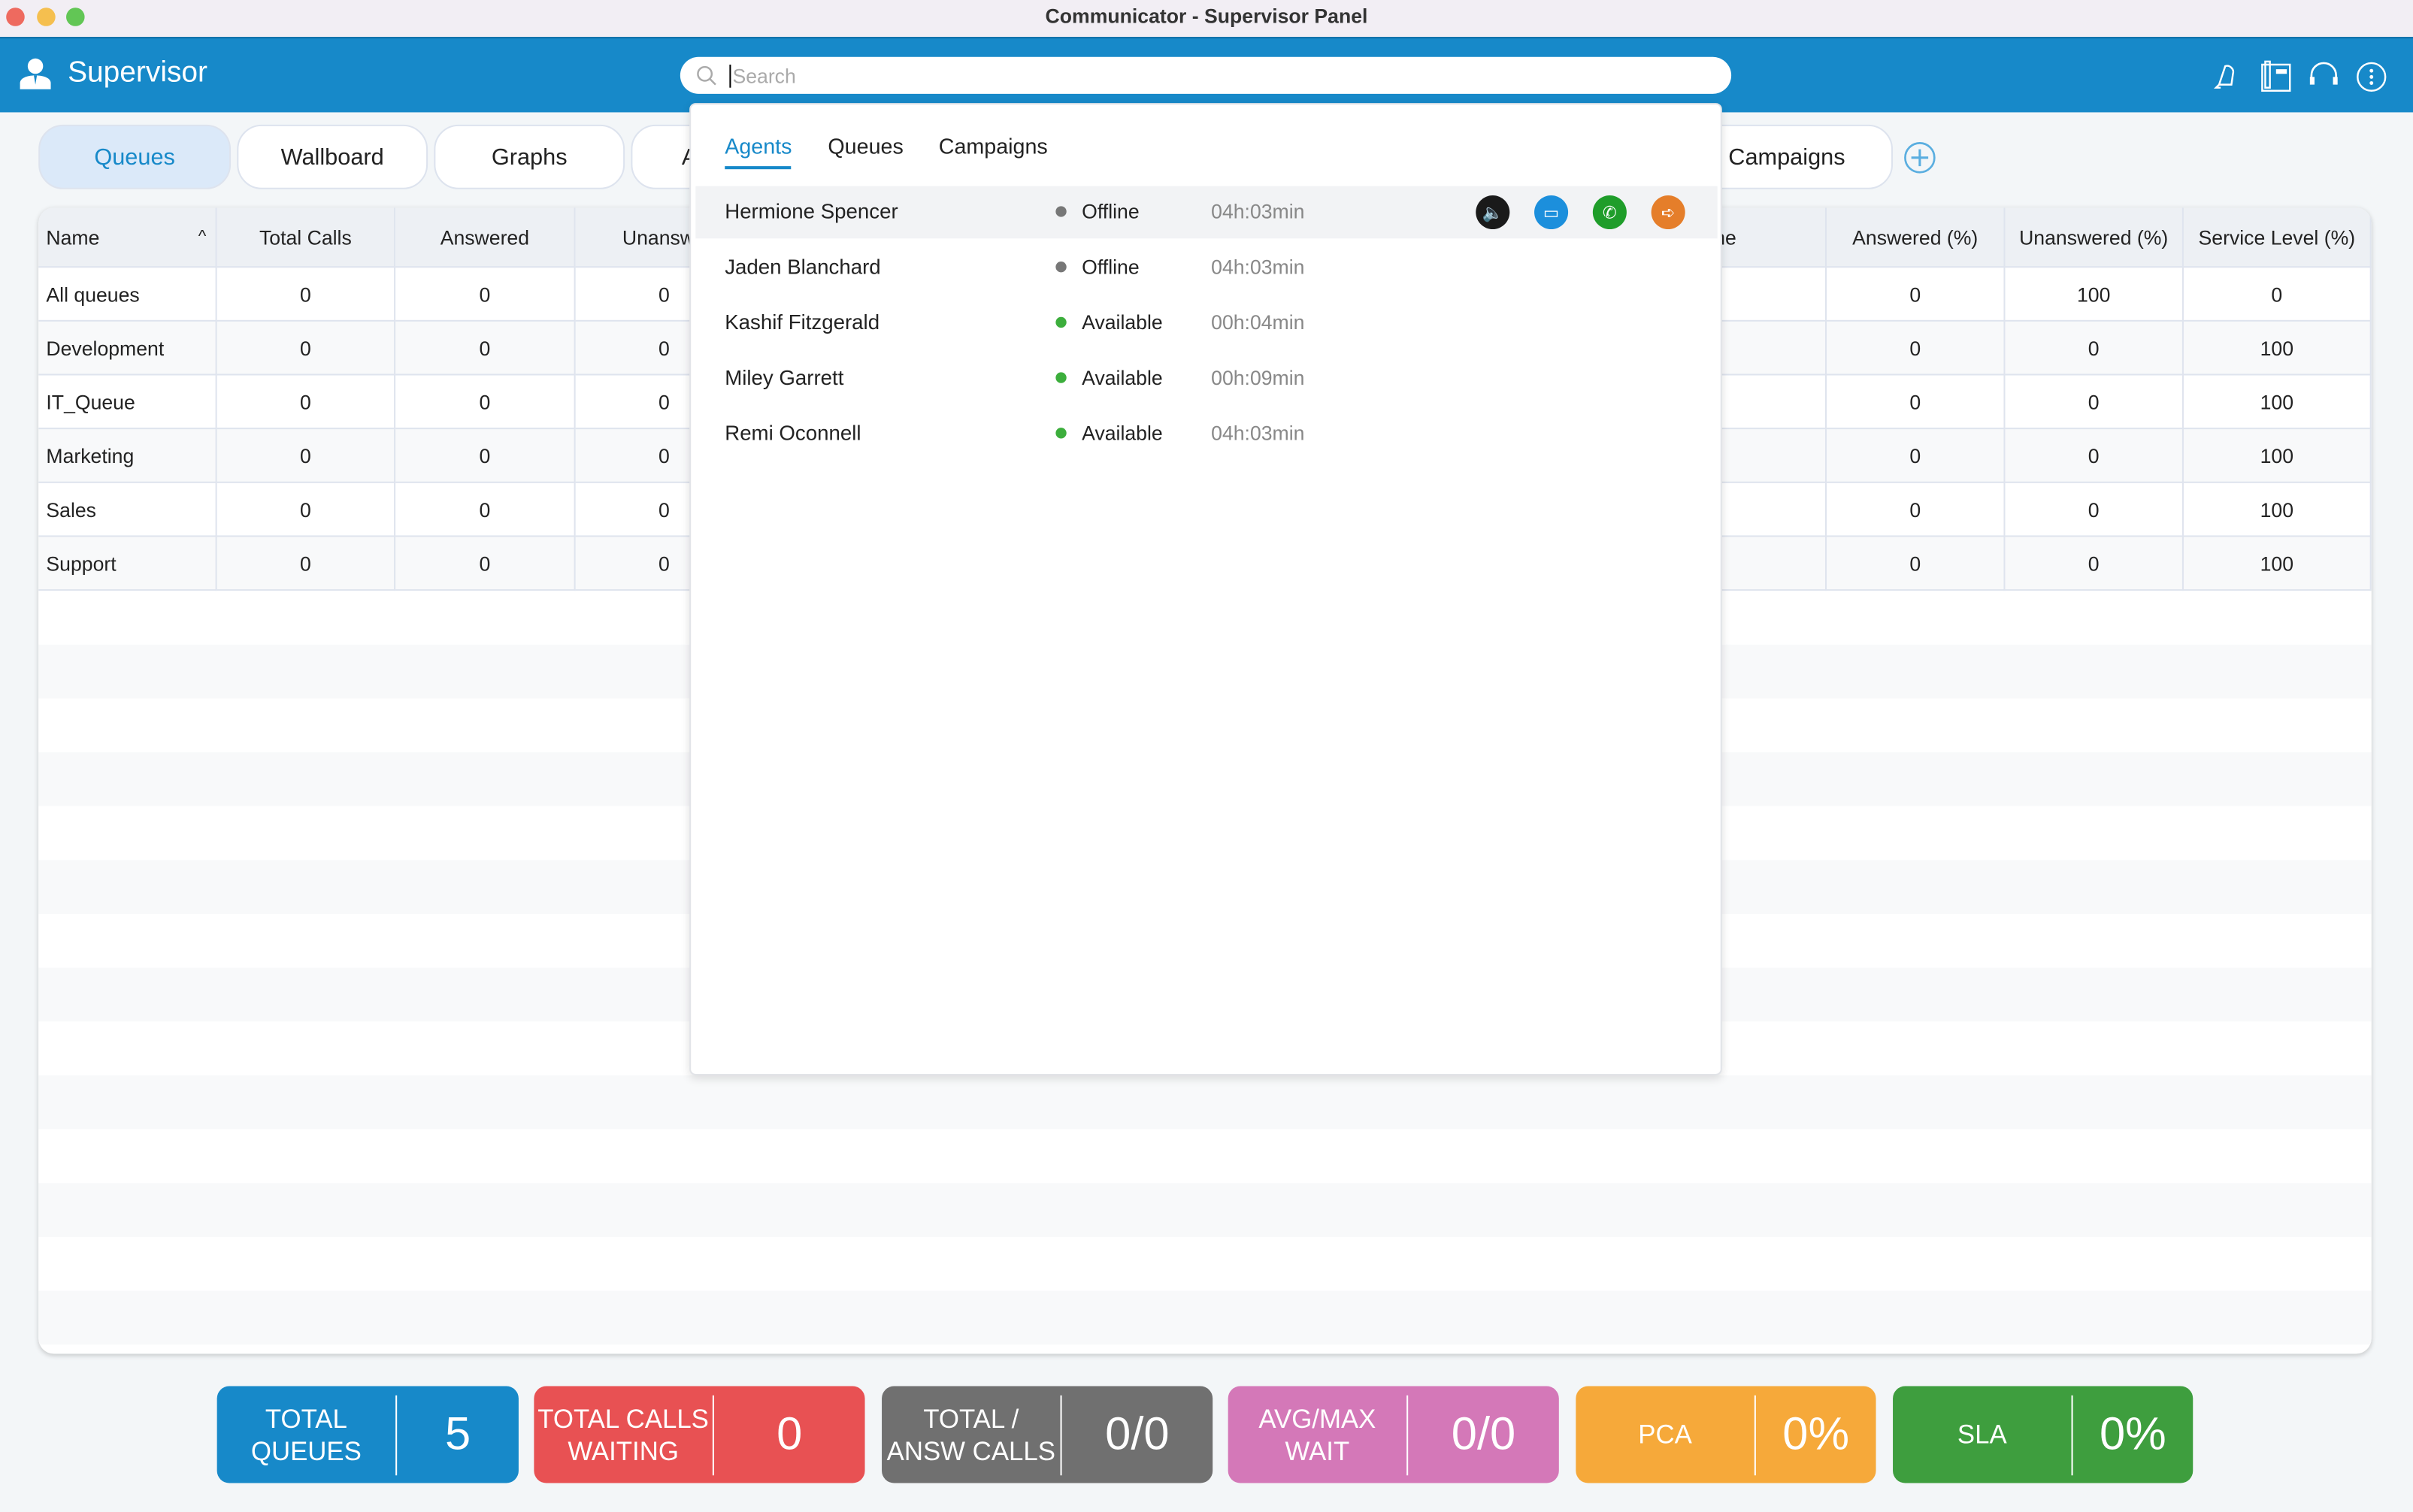 Image resolution: width=2413 pixels, height=1512 pixels. Describe the element at coordinates (1206, 268) in the screenshot. I see `agent-row: Jaden Blanchard Offline 04h:03min` at that location.